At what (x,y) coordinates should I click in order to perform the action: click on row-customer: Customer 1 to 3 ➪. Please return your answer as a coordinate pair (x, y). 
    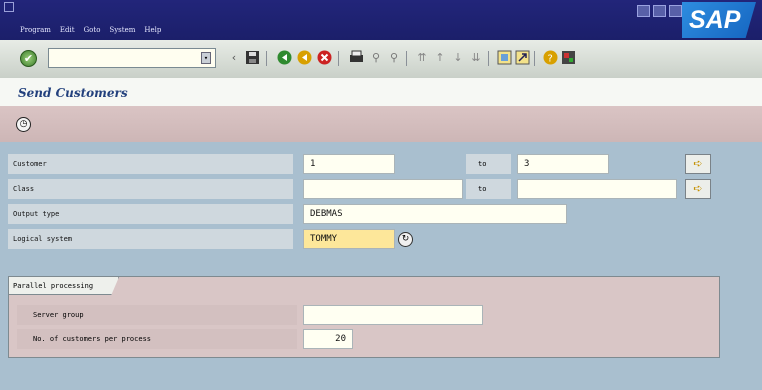
    Looking at the image, I should click on (364, 164).